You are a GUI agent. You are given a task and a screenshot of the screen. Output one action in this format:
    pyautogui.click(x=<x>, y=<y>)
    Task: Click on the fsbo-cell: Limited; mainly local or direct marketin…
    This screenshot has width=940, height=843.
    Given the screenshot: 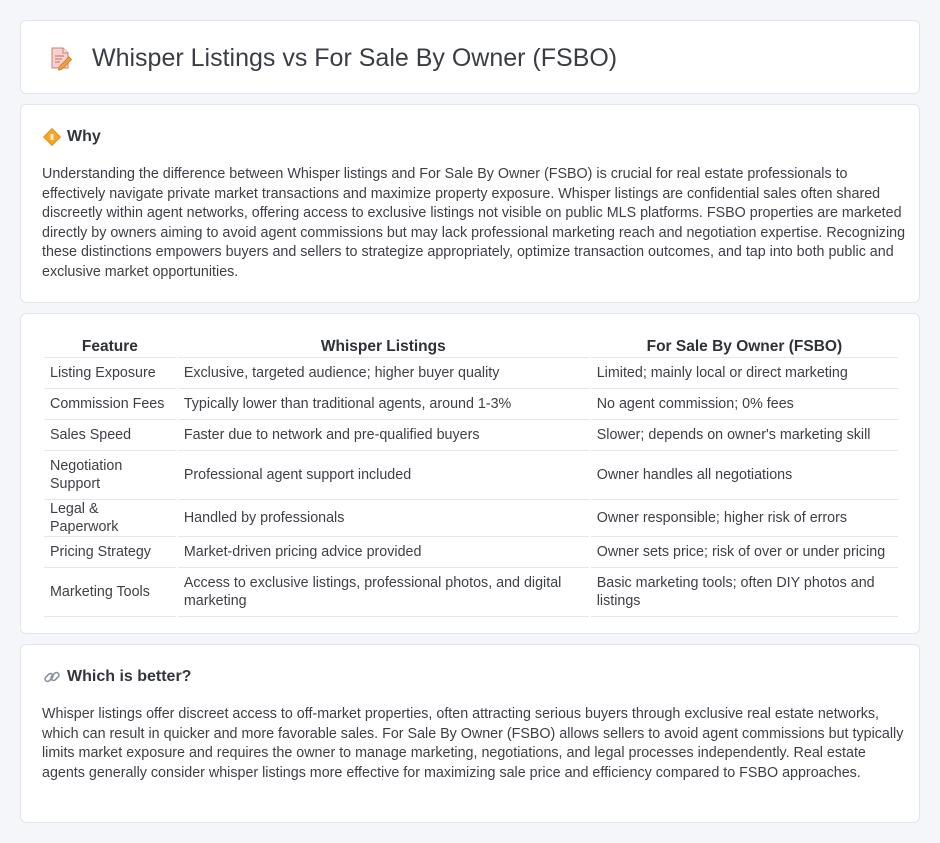 What is the action you would take?
    pyautogui.click(x=744, y=373)
    